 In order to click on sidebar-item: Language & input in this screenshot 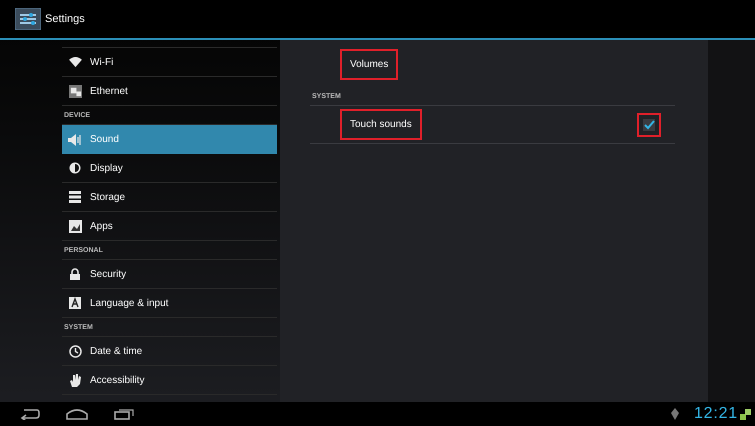, I will do `click(169, 303)`.